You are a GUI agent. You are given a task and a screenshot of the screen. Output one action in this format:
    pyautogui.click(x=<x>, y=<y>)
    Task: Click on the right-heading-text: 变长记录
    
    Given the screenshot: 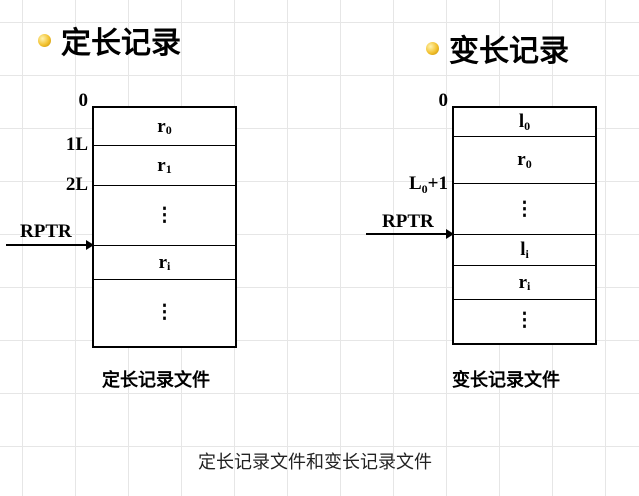 What is the action you would take?
    pyautogui.click(x=509, y=51)
    